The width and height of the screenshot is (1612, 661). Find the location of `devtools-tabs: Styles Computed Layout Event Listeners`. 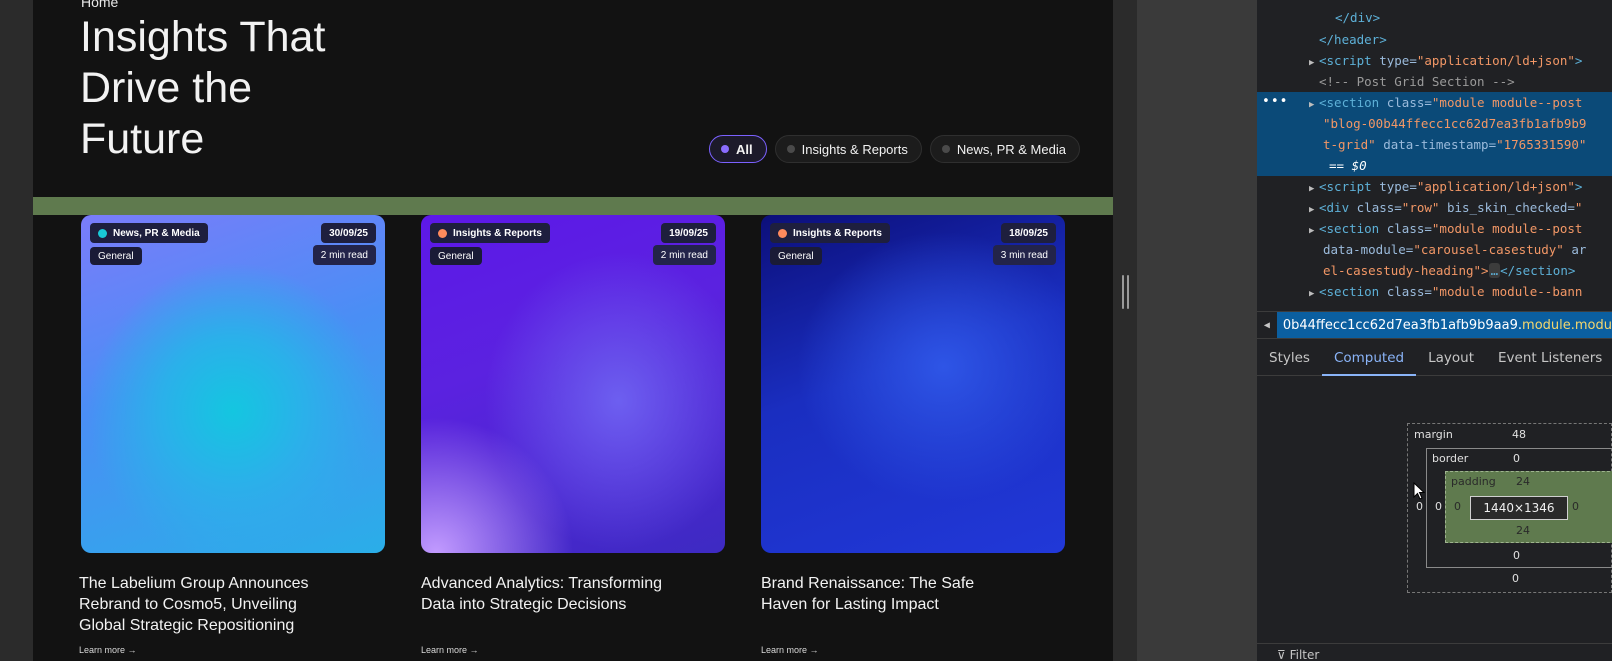

devtools-tabs: Styles Computed Layout Event Listeners is located at coordinates (1434, 358).